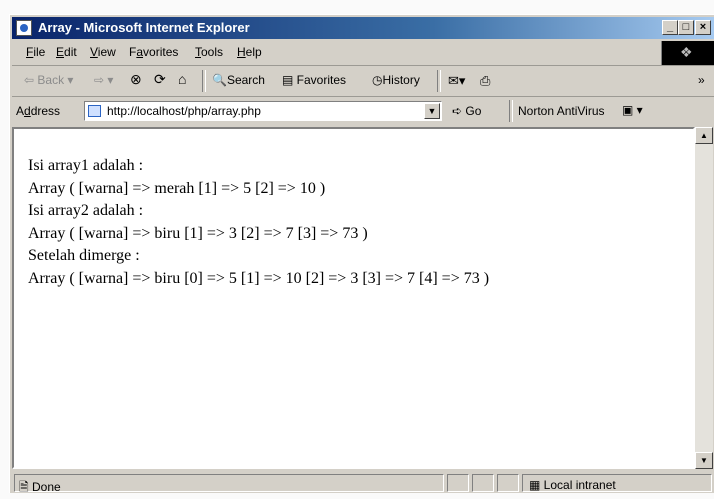 The width and height of the screenshot is (714, 499). Describe the element at coordinates (66, 52) in the screenshot. I see `menu-edit: Edit` at that location.